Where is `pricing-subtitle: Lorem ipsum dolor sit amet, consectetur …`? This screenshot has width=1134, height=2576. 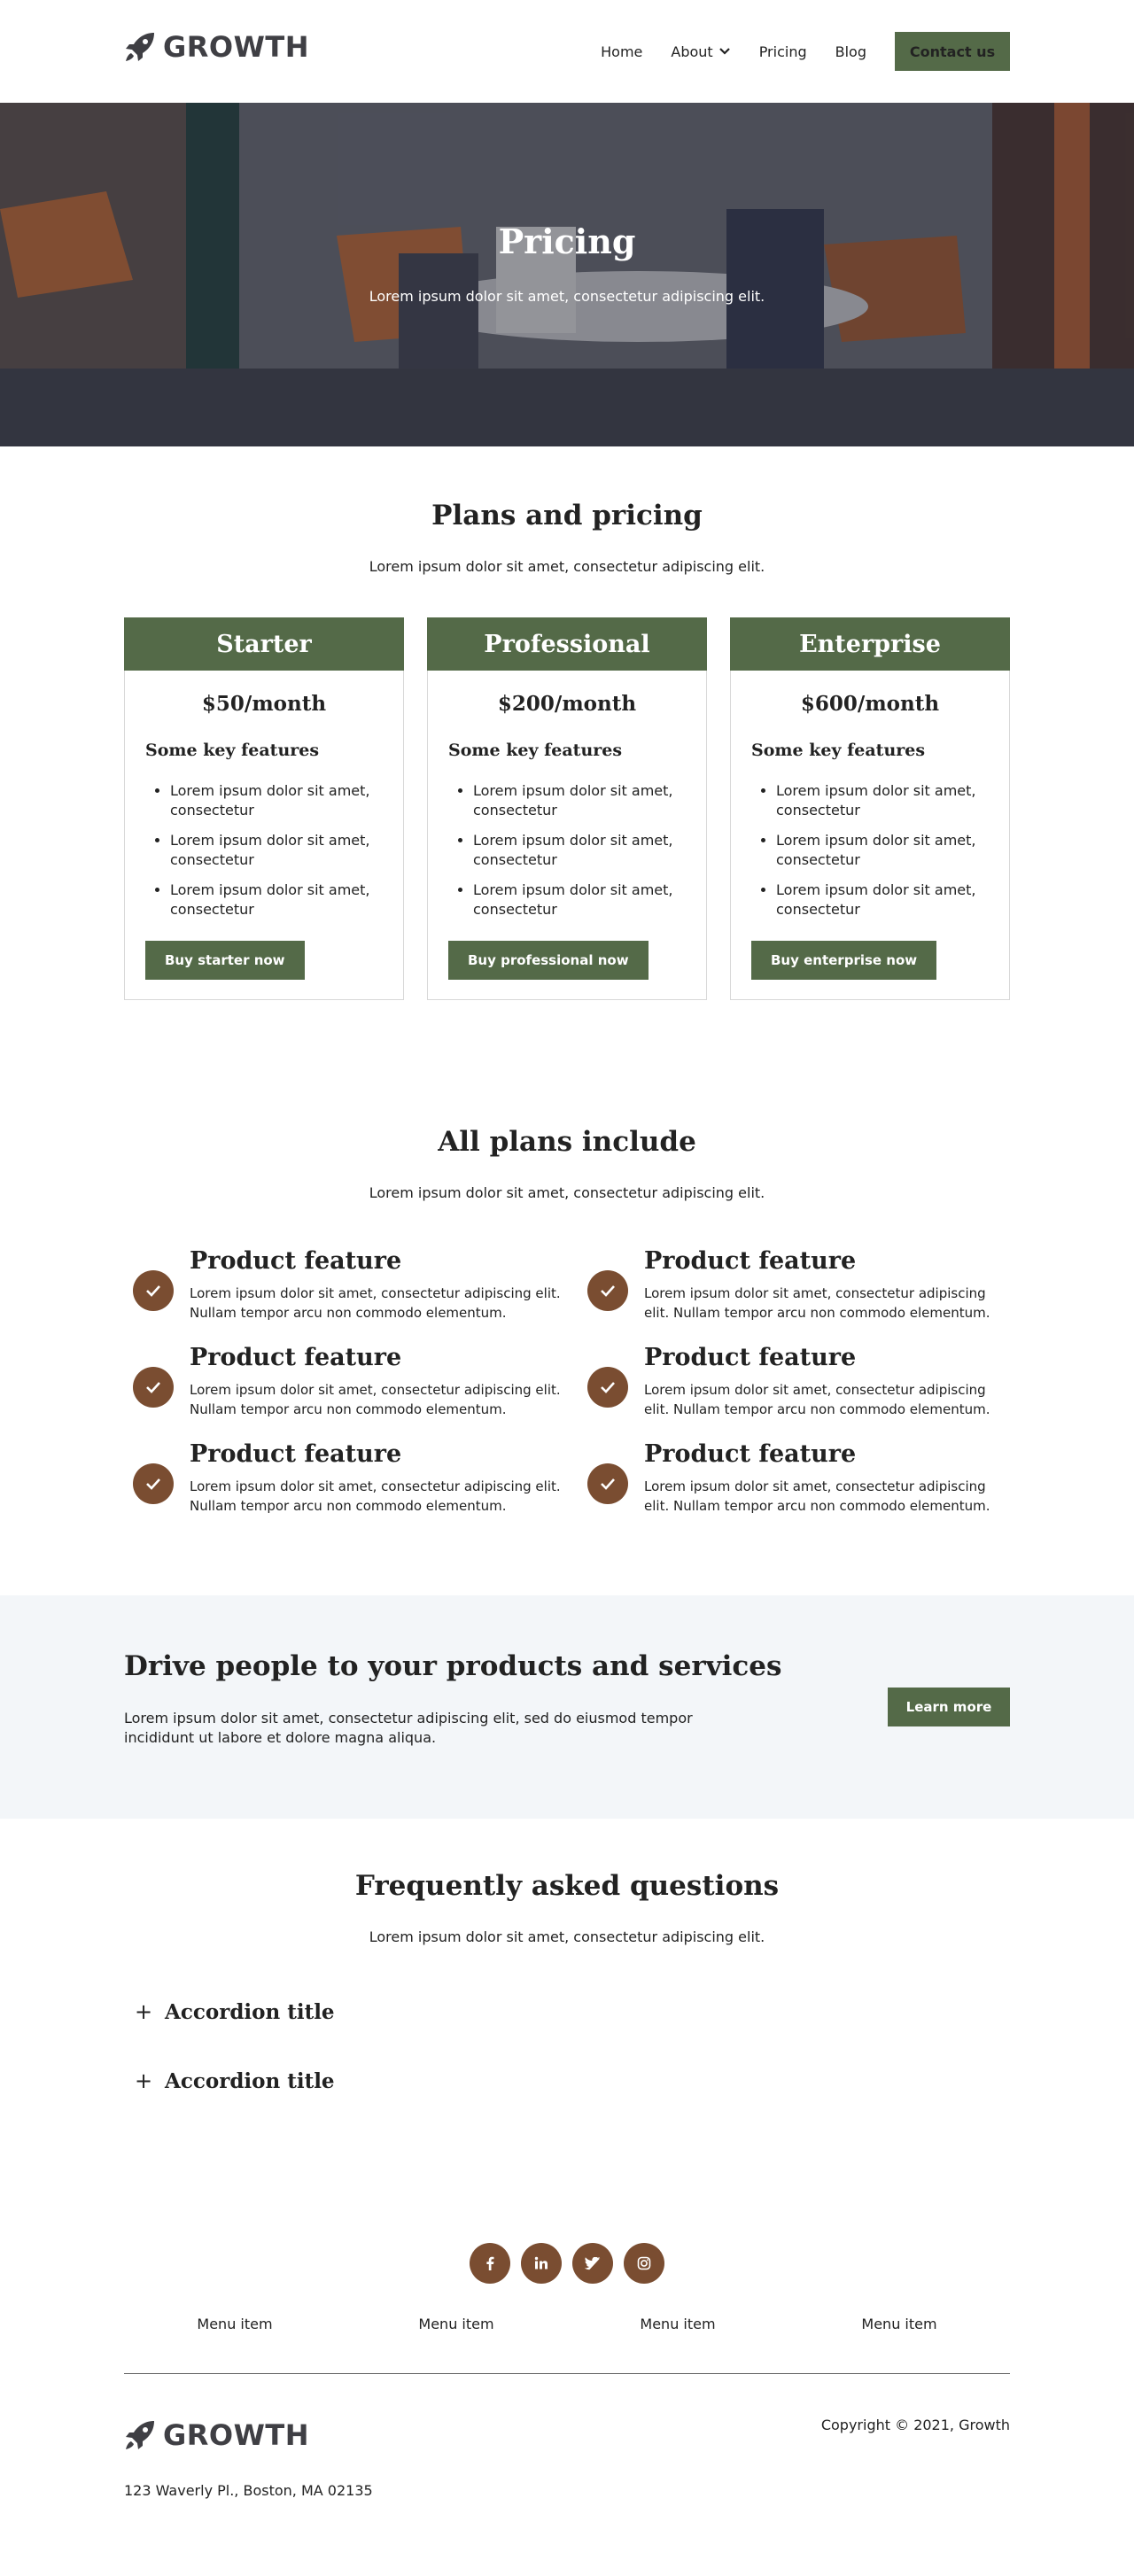
pricing-subtitle: Lorem ipsum dolor sit amet, consectetur … is located at coordinates (567, 566).